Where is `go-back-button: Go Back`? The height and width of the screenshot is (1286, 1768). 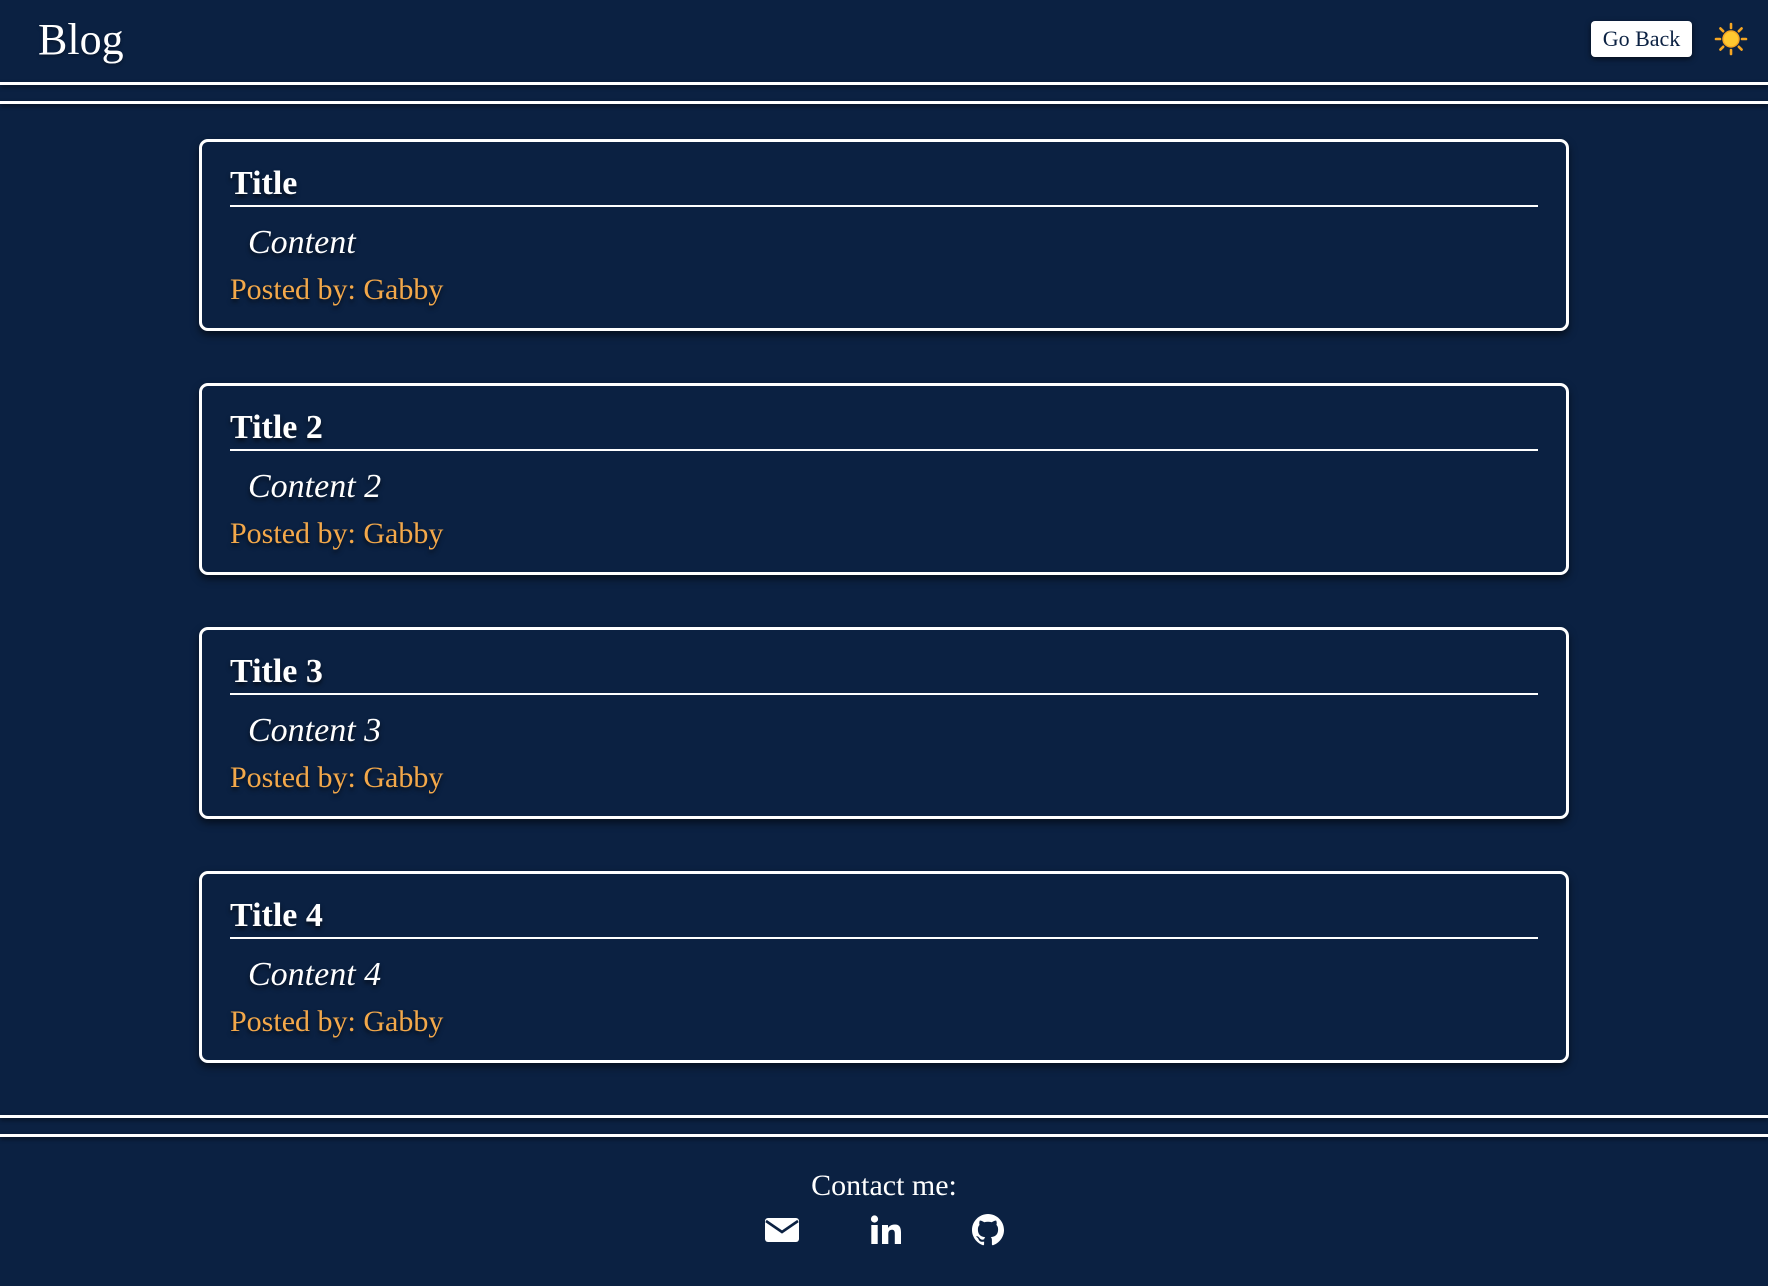 go-back-button: Go Back is located at coordinates (1641, 39).